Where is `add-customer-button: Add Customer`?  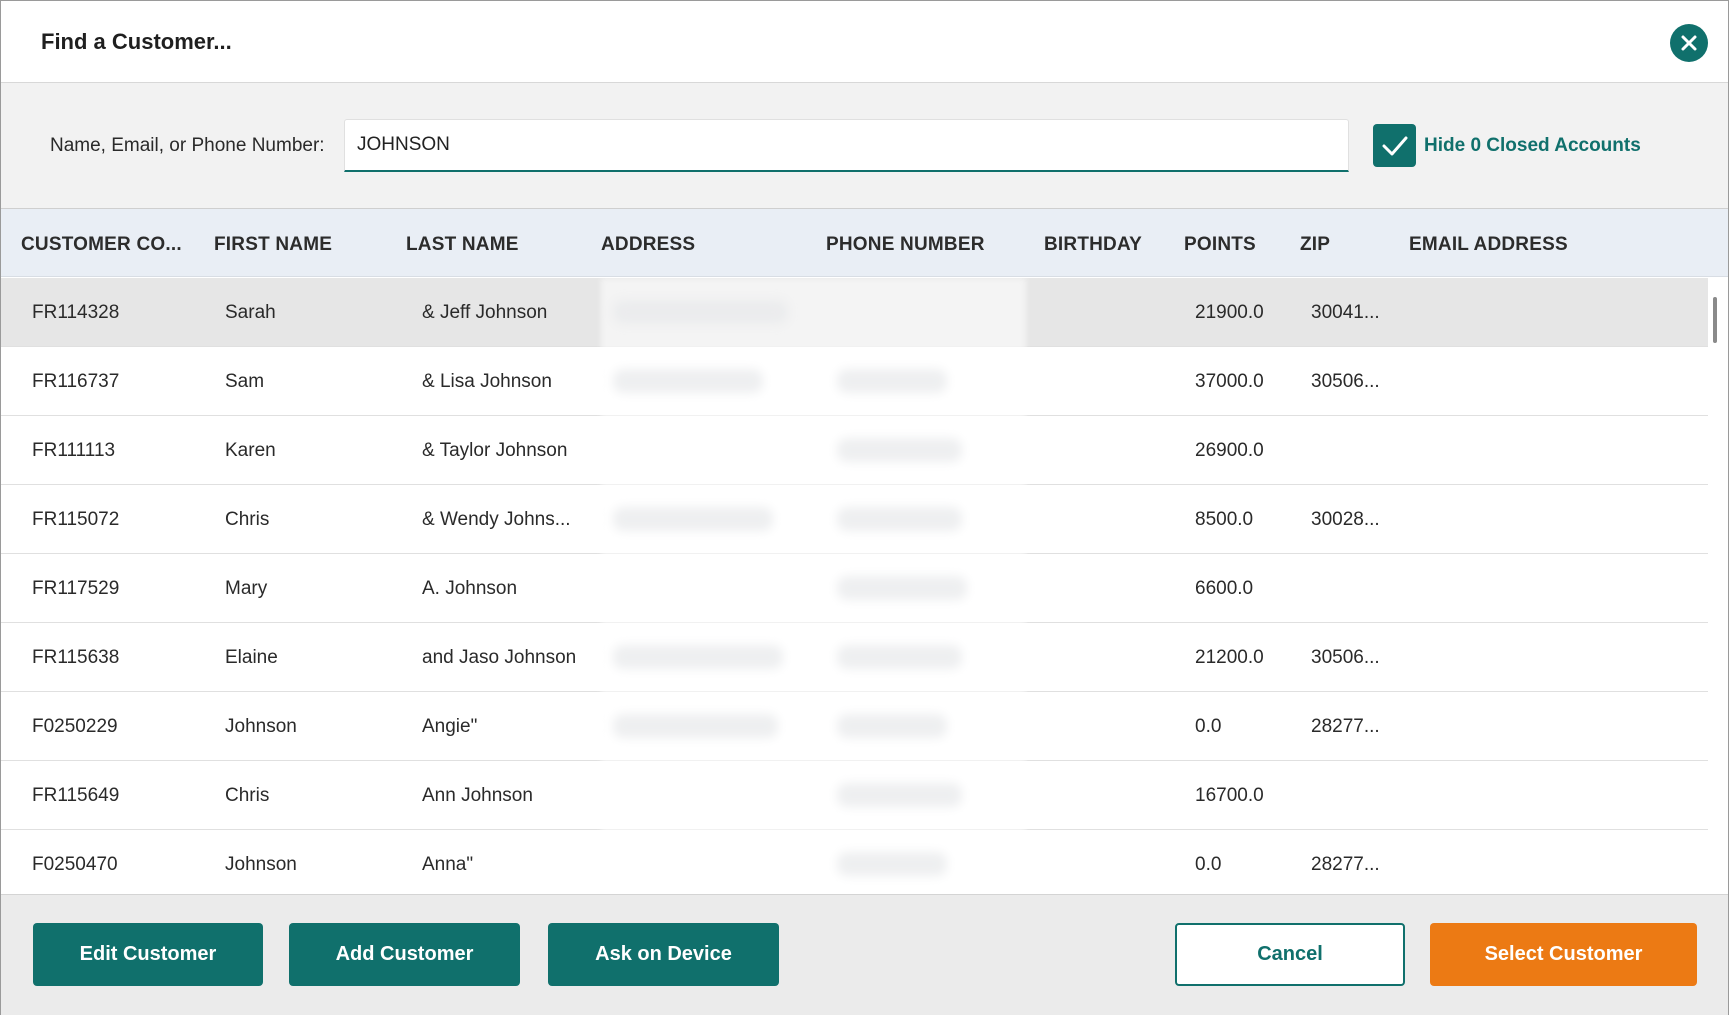 add-customer-button: Add Customer is located at coordinates (404, 954).